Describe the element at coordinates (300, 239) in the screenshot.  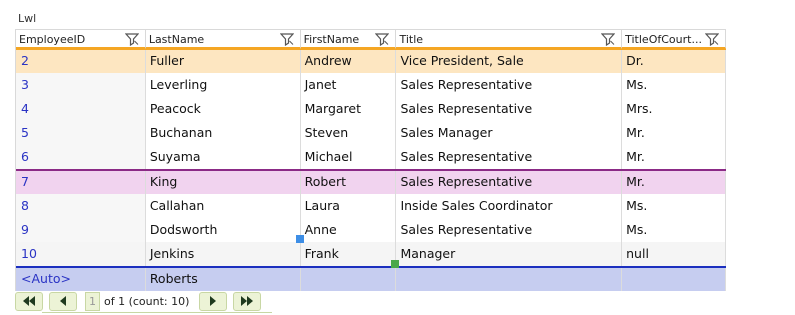
I see `selection-handle` at that location.